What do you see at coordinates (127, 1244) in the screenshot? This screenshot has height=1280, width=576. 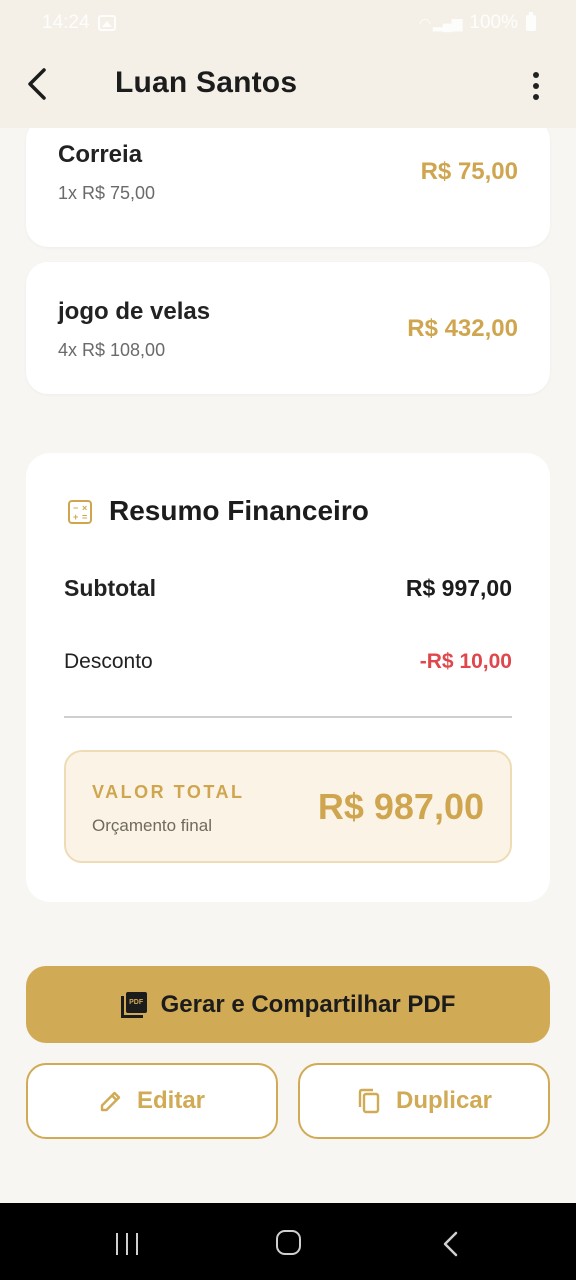 I see `recent-apps-icon` at bounding box center [127, 1244].